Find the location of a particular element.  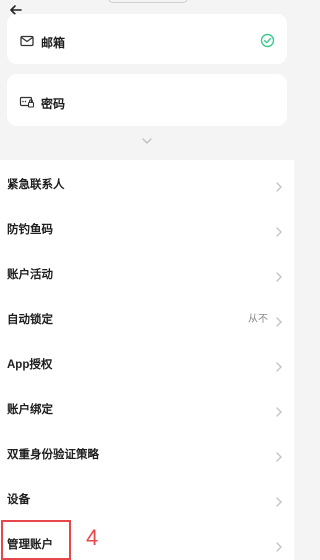

settings-item-emergency-contact: 紧急联系人 is located at coordinates (147, 182).